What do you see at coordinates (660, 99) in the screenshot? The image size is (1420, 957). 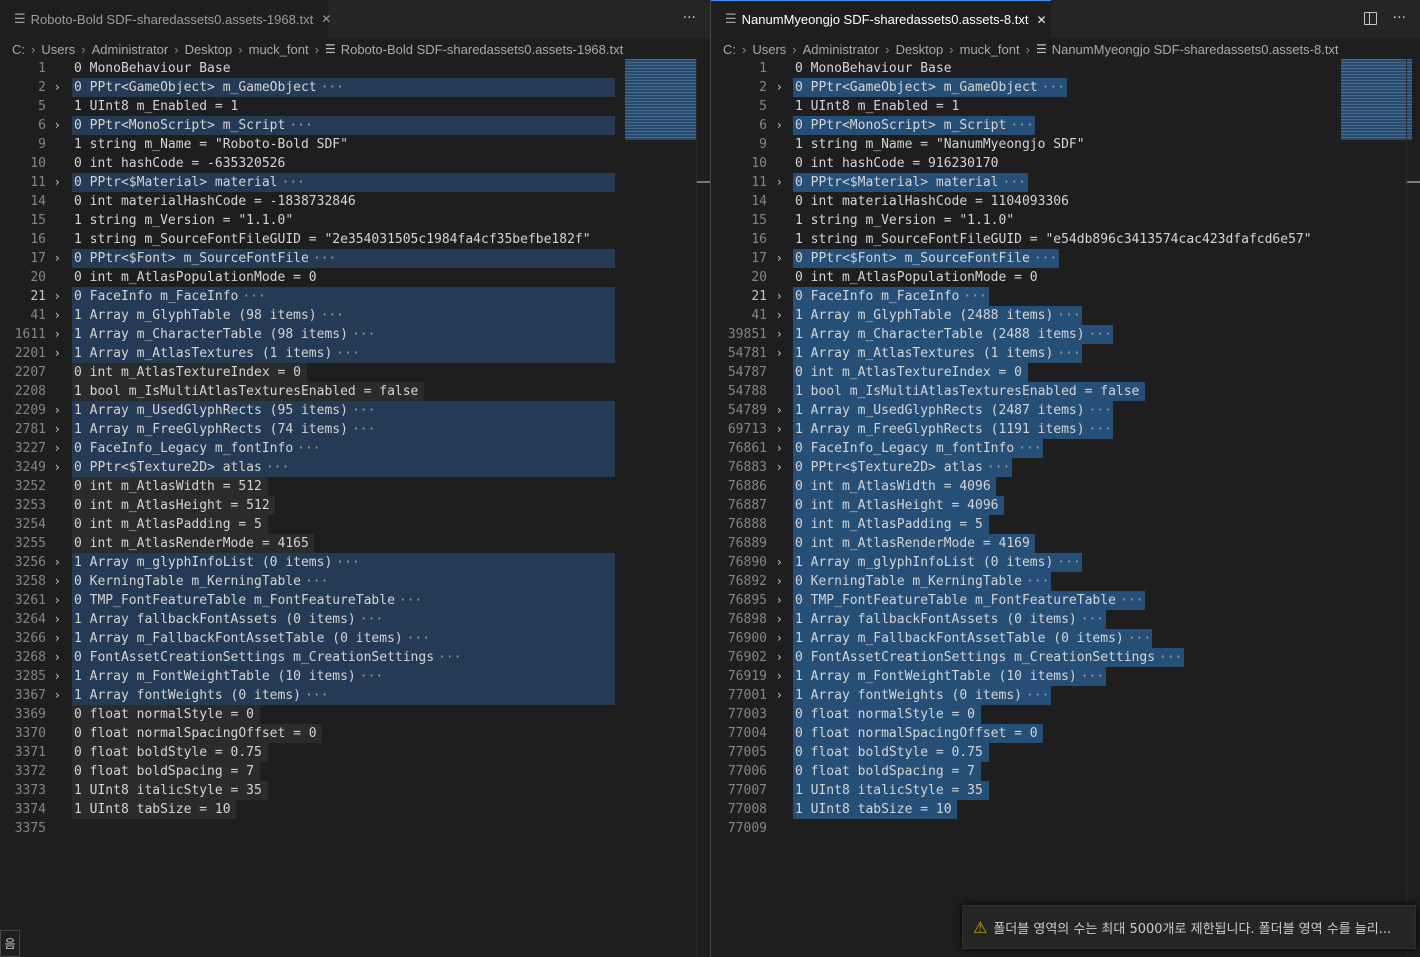 I see `minimap` at bounding box center [660, 99].